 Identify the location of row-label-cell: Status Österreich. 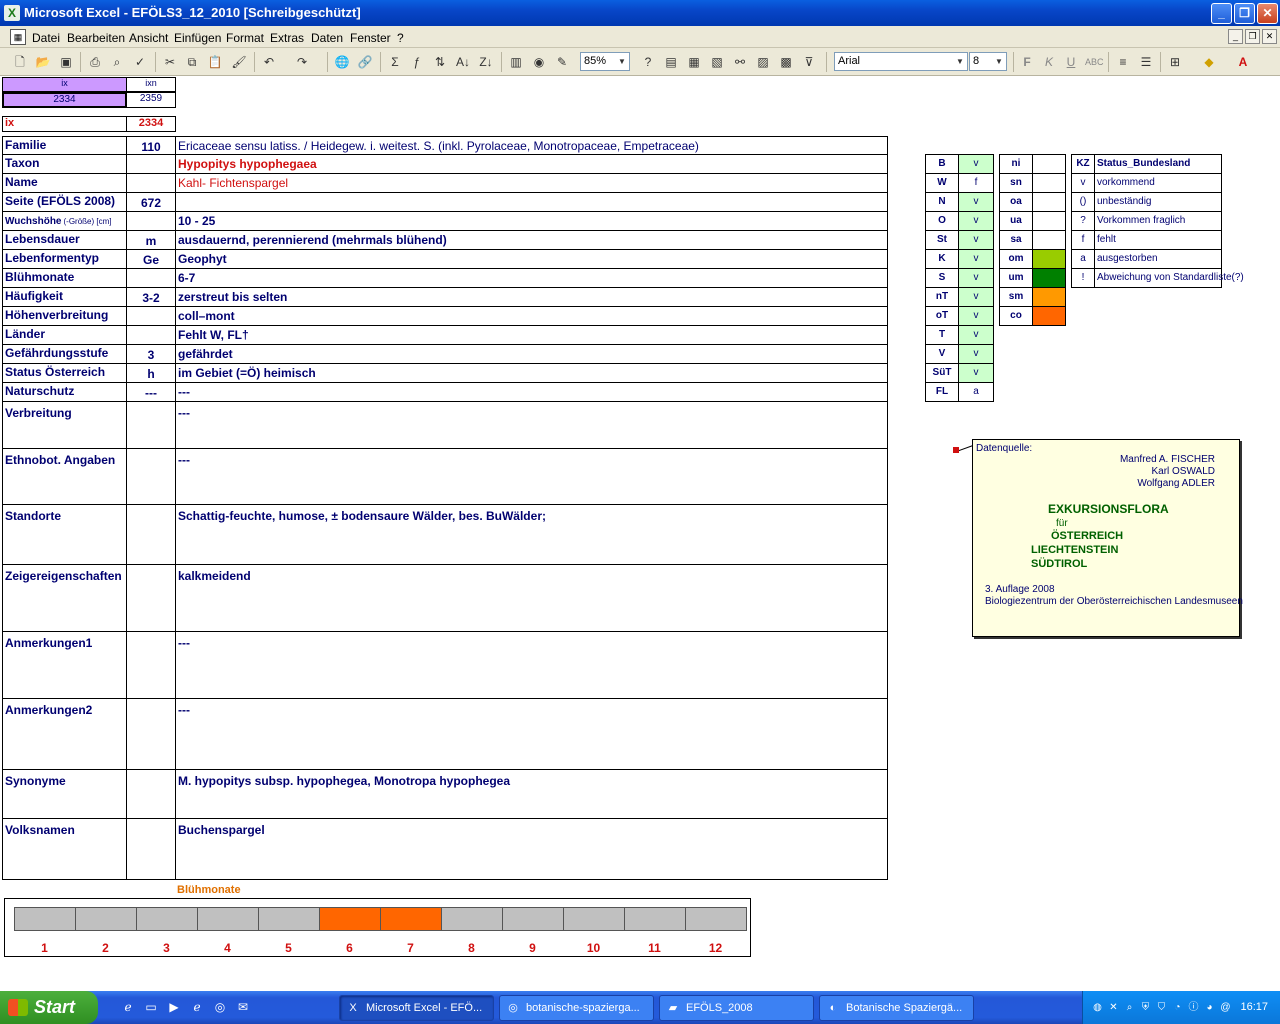
(64, 373).